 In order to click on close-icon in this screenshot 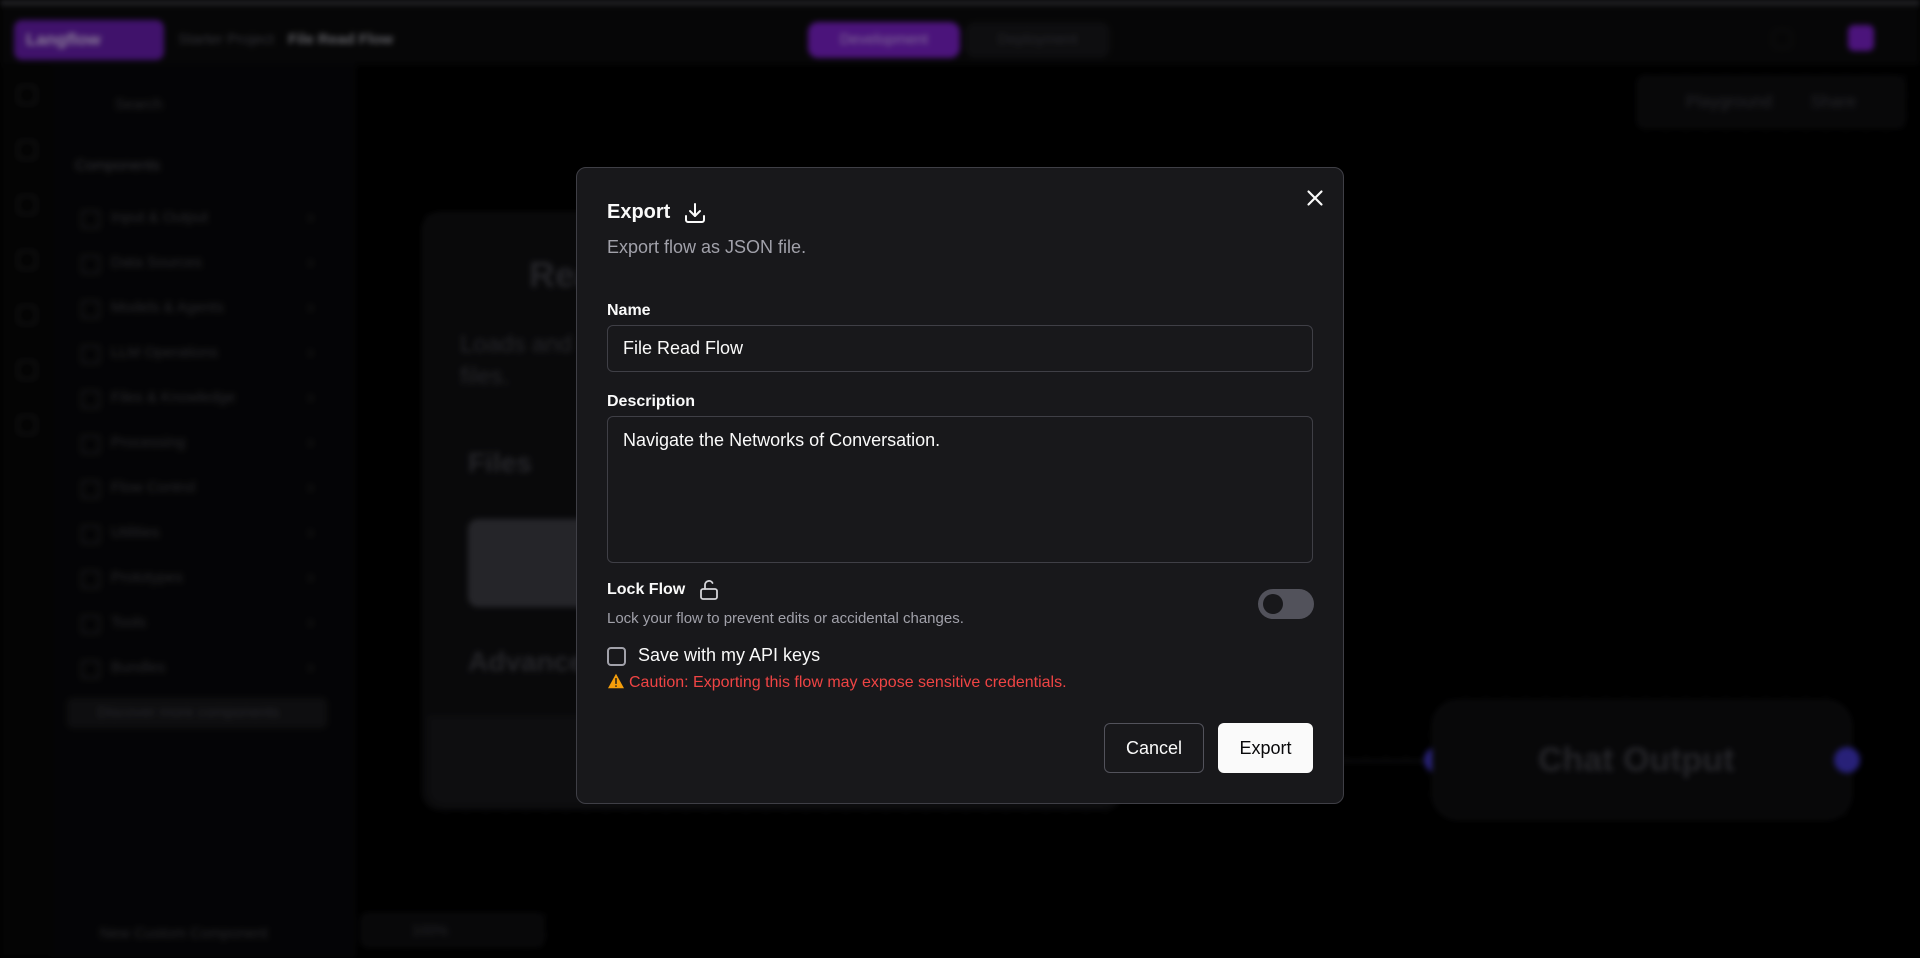, I will do `click(1315, 198)`.